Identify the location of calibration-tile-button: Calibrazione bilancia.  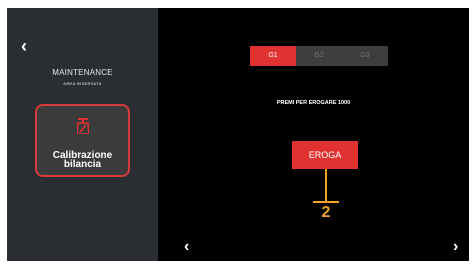
(82, 140).